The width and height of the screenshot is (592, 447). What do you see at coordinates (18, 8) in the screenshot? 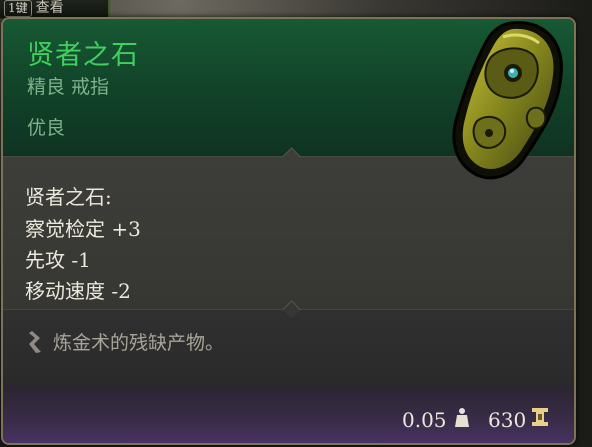
I see `hotkey-key: 1键` at bounding box center [18, 8].